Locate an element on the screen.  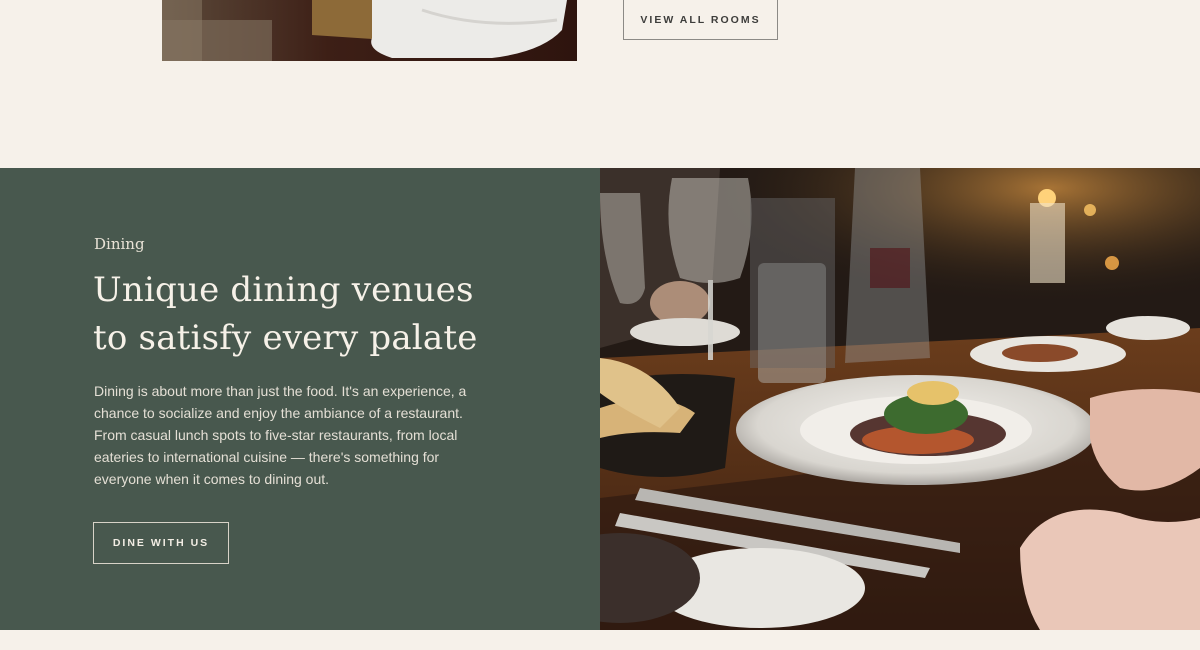
view-all-rooms-button: VIEW ALL ROOMS is located at coordinates (700, 20).